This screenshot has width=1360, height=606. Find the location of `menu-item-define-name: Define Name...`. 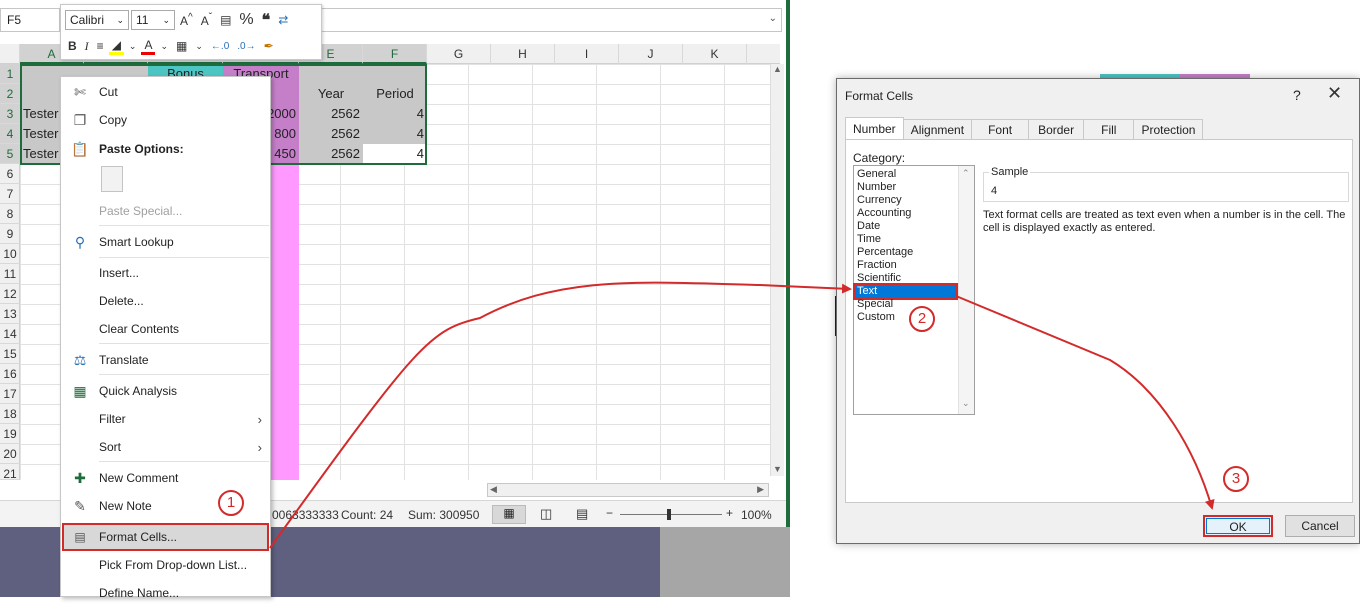

menu-item-define-name: Define Name... is located at coordinates (165, 593).